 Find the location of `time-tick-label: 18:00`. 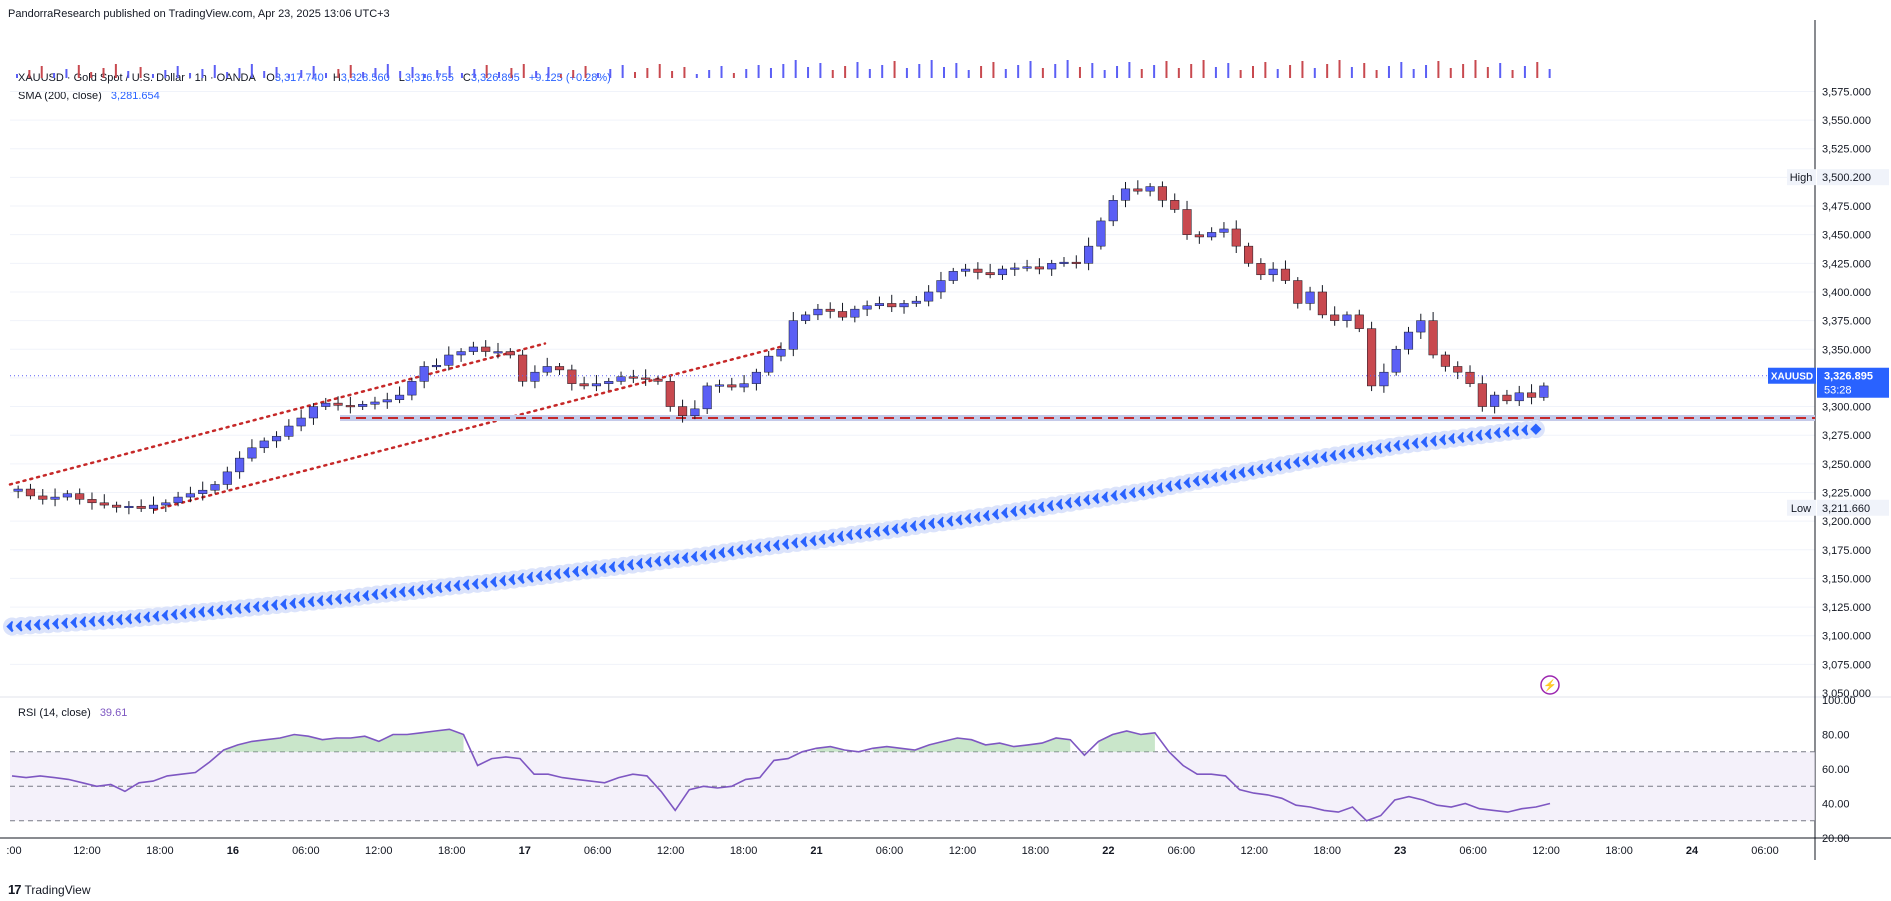

time-tick-label: 18:00 is located at coordinates (1327, 851).